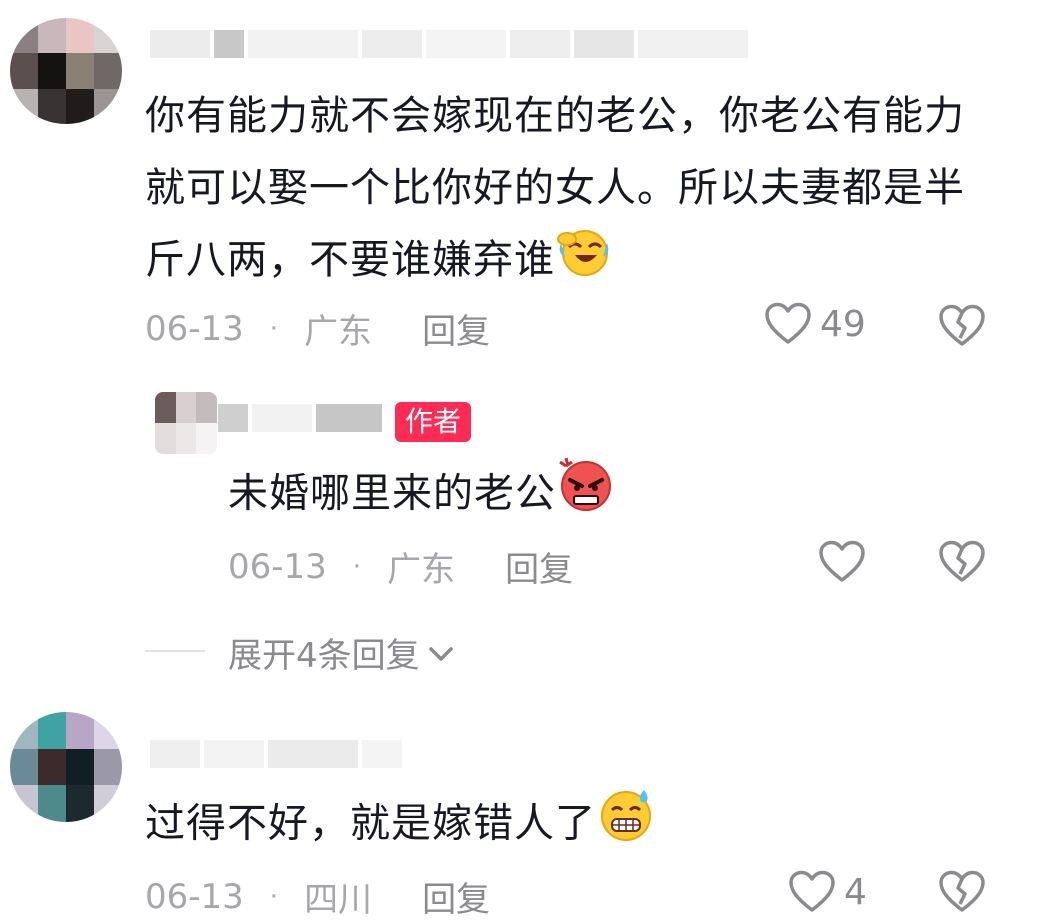 Image resolution: width=1042 pixels, height=924 pixels. What do you see at coordinates (370, 823) in the screenshot?
I see `comment-body: 过得不好，就是嫁错人了` at bounding box center [370, 823].